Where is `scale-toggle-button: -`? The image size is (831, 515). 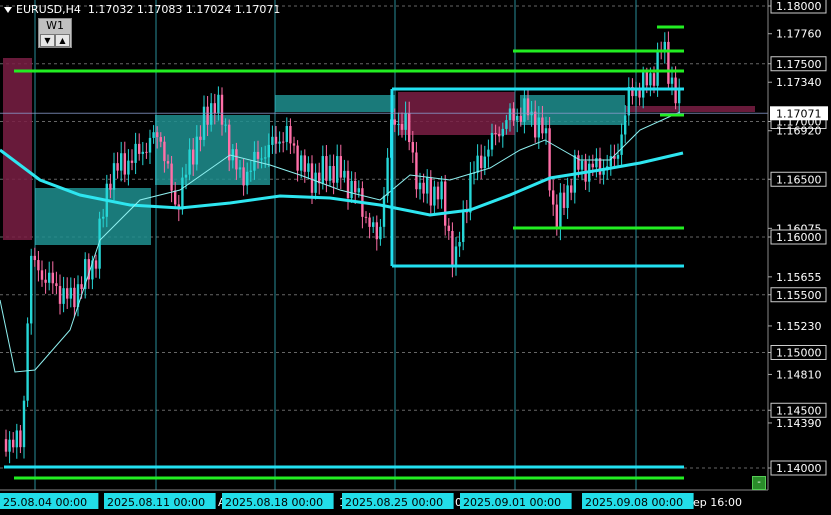 scale-toggle-button: - is located at coordinates (759, 483).